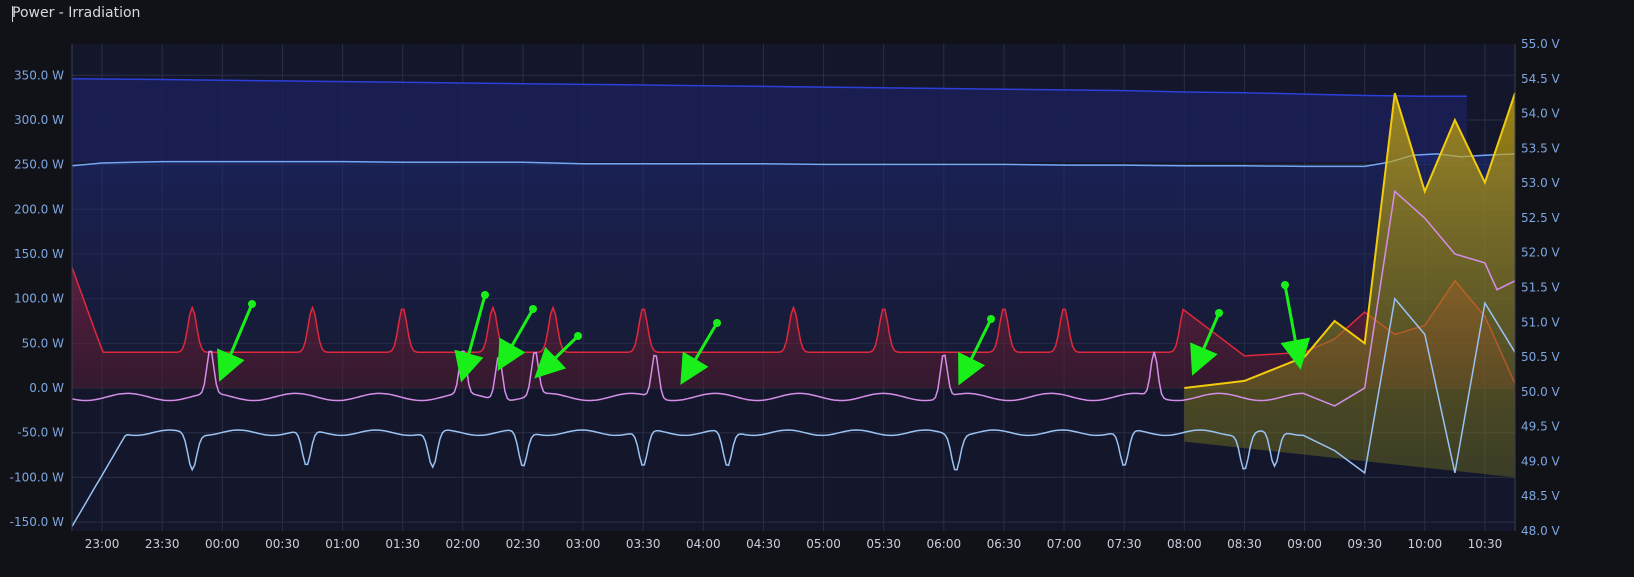  I want to click on y-right-tick-label: 49.0 V, so click(1541, 461).